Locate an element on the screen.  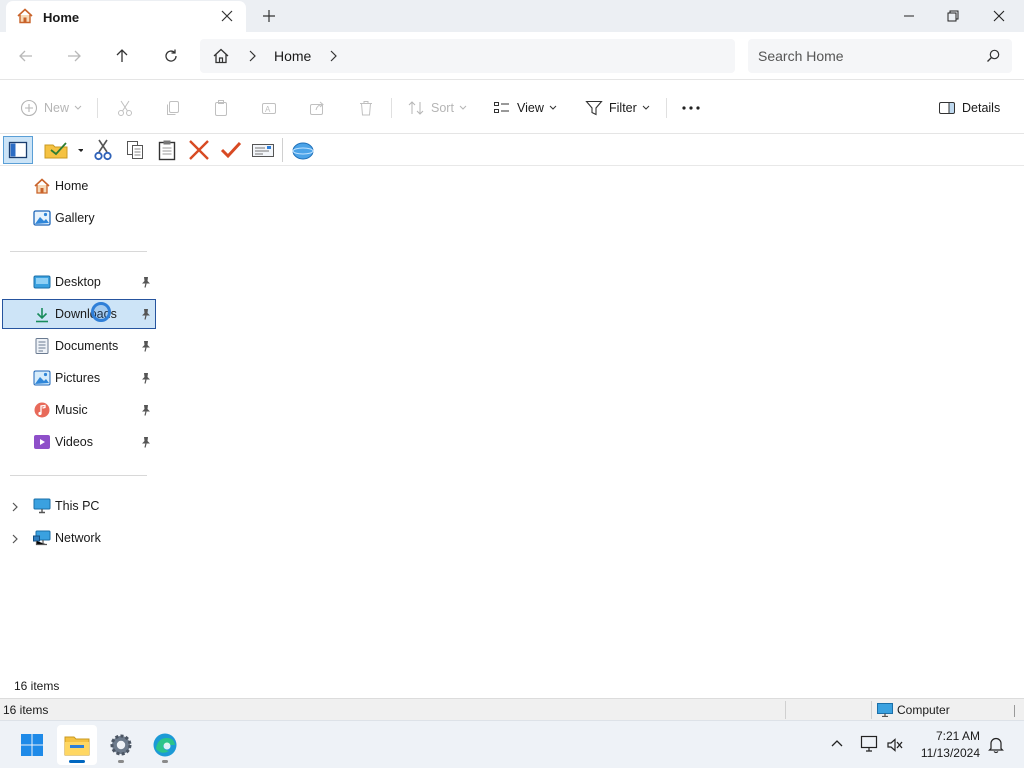
nav-item-downloads: Downloads is located at coordinates (79, 314).